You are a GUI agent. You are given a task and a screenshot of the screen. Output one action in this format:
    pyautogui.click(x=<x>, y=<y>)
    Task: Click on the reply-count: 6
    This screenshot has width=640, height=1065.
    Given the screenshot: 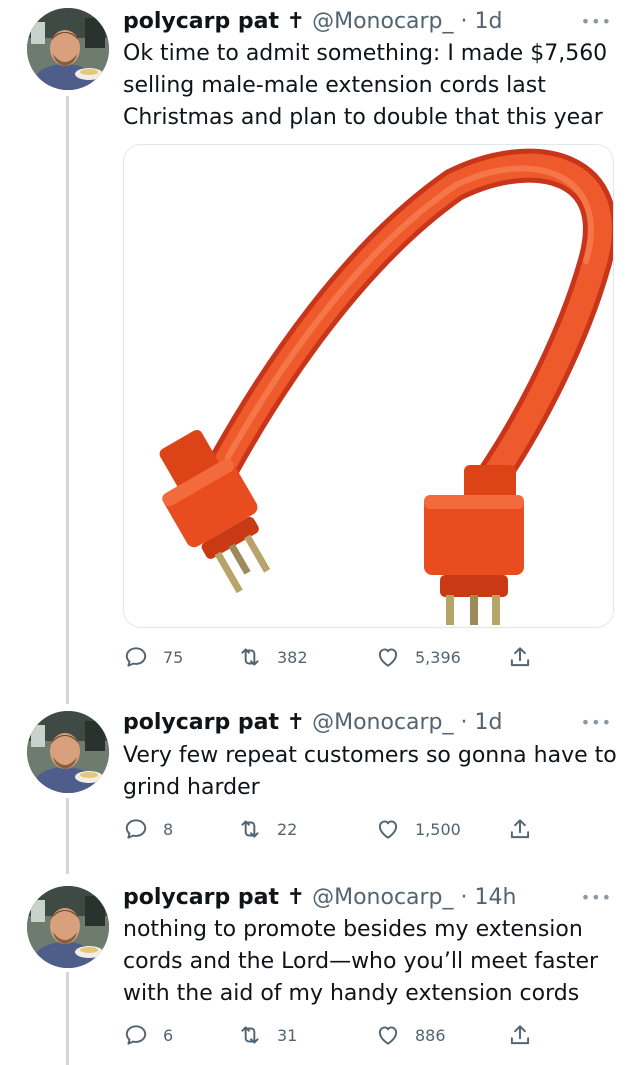 What is the action you would take?
    pyautogui.click(x=168, y=1035)
    